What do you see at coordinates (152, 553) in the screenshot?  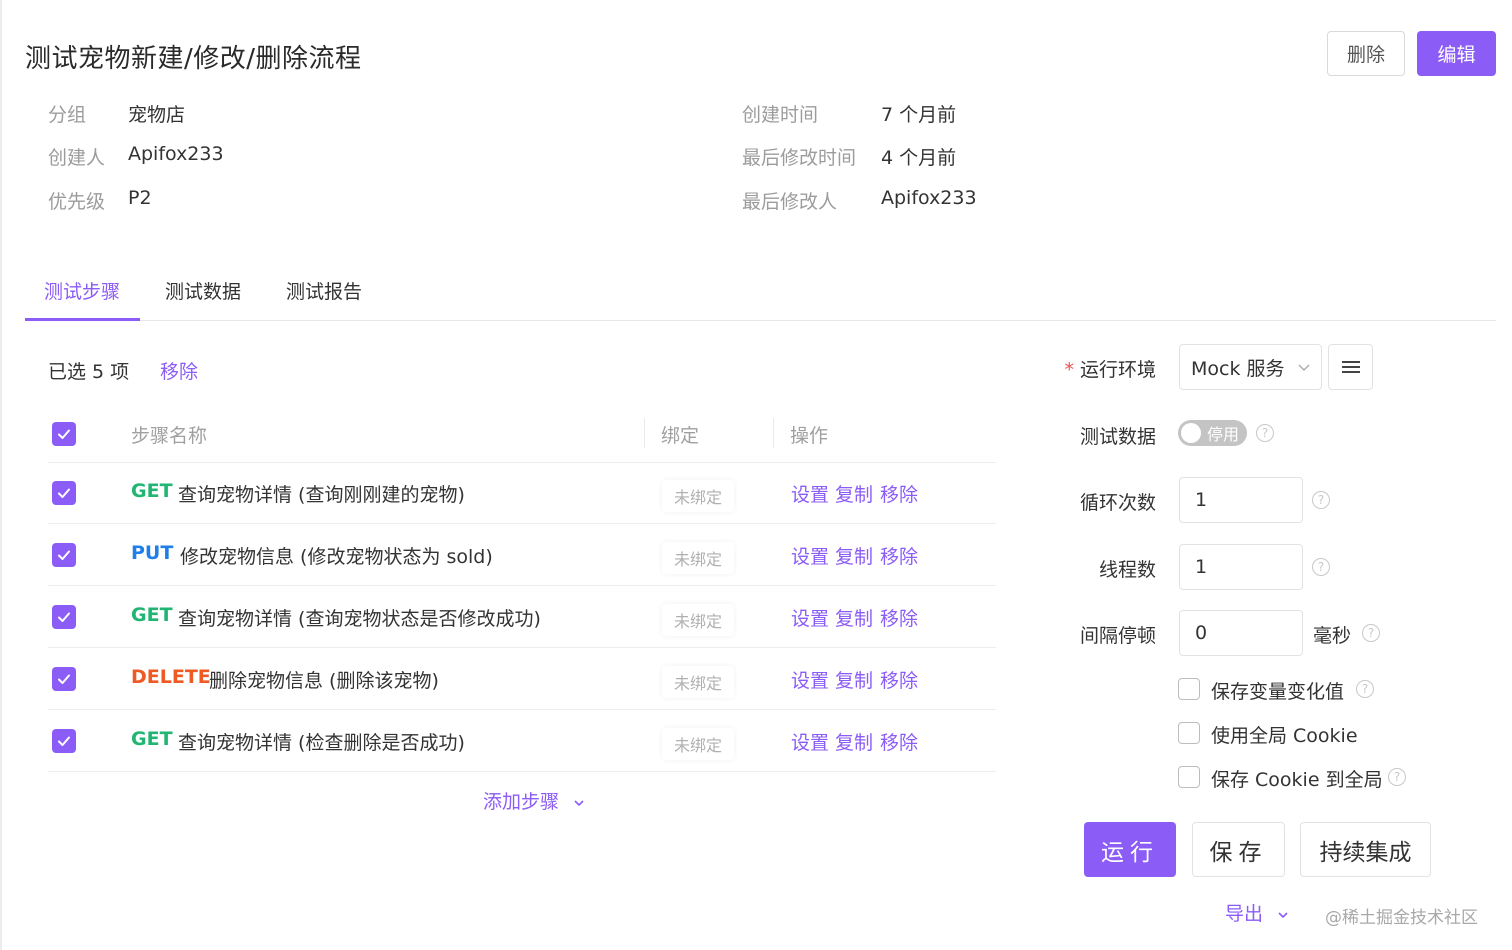 I see `method-badge-put: PUT` at bounding box center [152, 553].